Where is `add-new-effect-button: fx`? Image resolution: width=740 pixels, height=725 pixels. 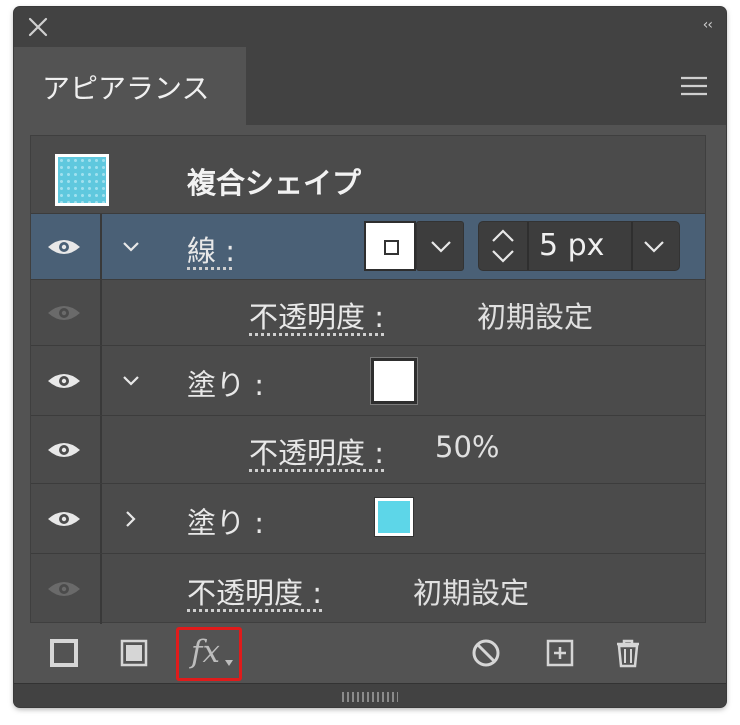
add-new-effect-button: fx is located at coordinates (209, 654).